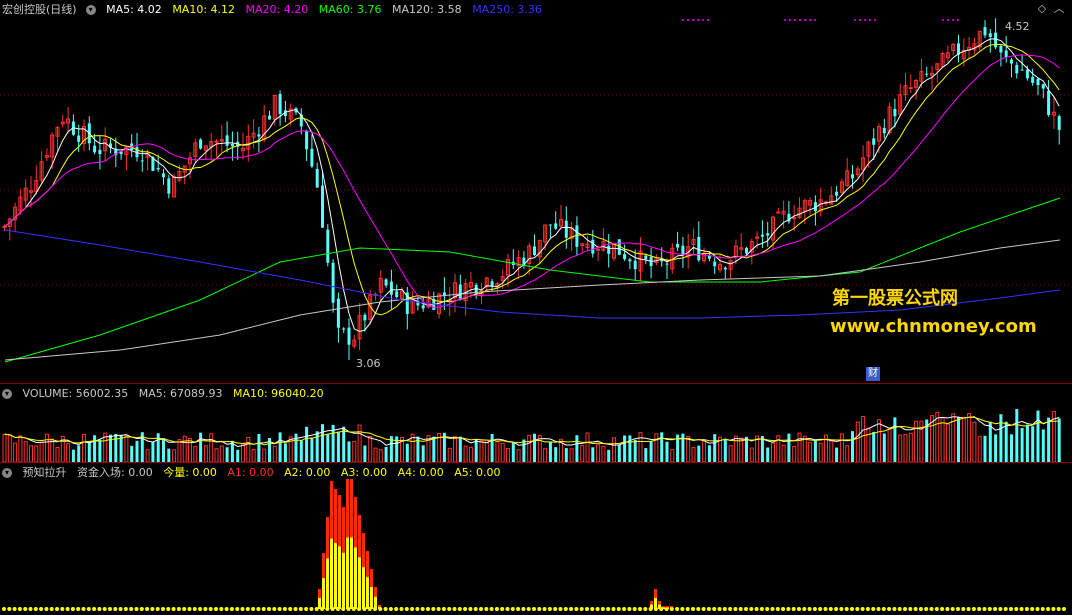 The width and height of the screenshot is (1072, 615). I want to click on watermark-url: www.chnmoney.com, so click(933, 326).